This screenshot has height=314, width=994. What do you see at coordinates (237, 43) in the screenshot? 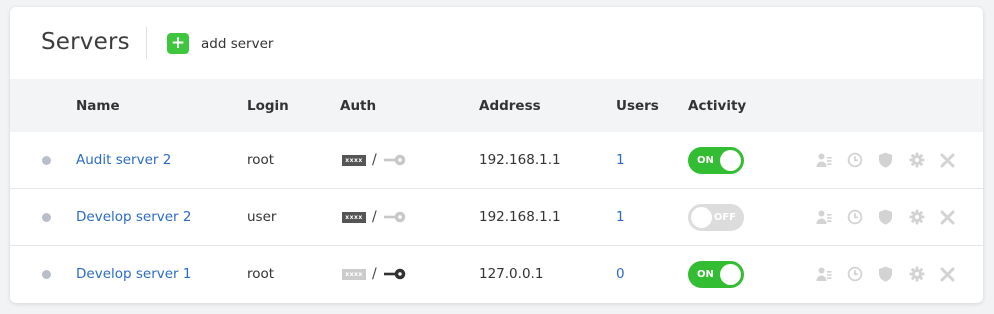
I see `add-server-label: add server` at bounding box center [237, 43].